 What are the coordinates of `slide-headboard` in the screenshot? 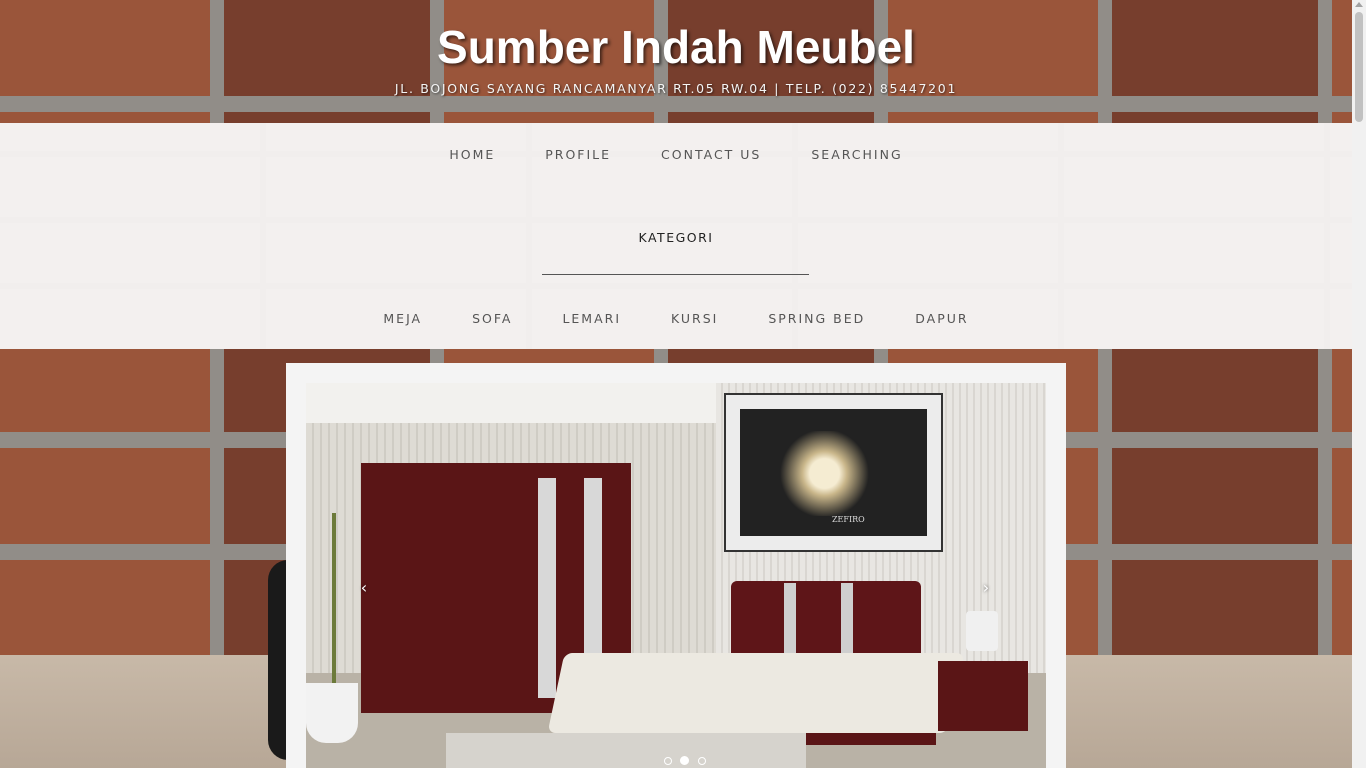 It's located at (826, 621).